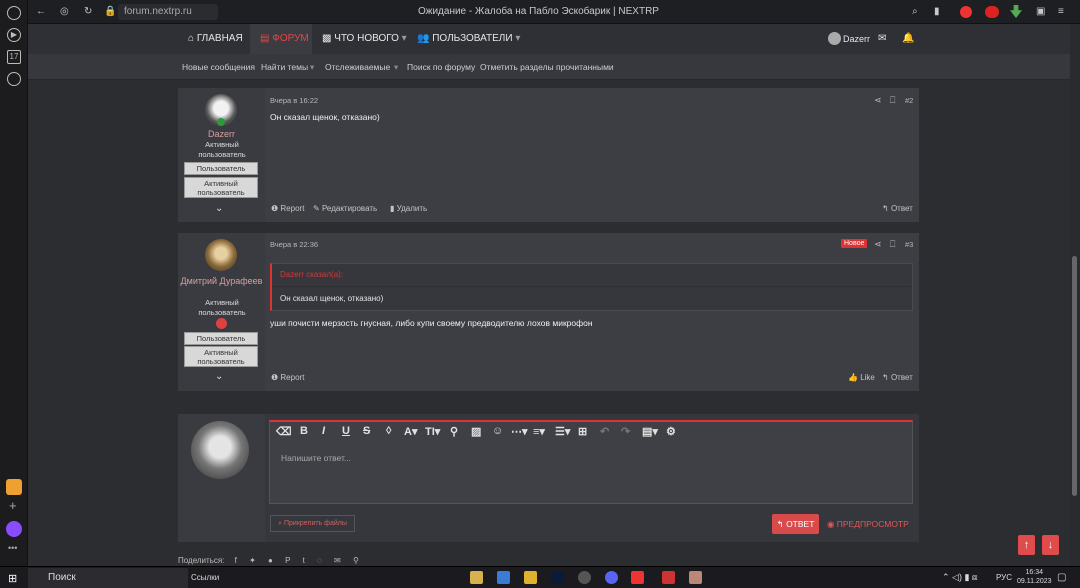 This screenshot has width=1080, height=588. Describe the element at coordinates (364, 39) in the screenshot. I see `nav-whats-new: ▩ ЧТО НОВОГО ▾` at that location.